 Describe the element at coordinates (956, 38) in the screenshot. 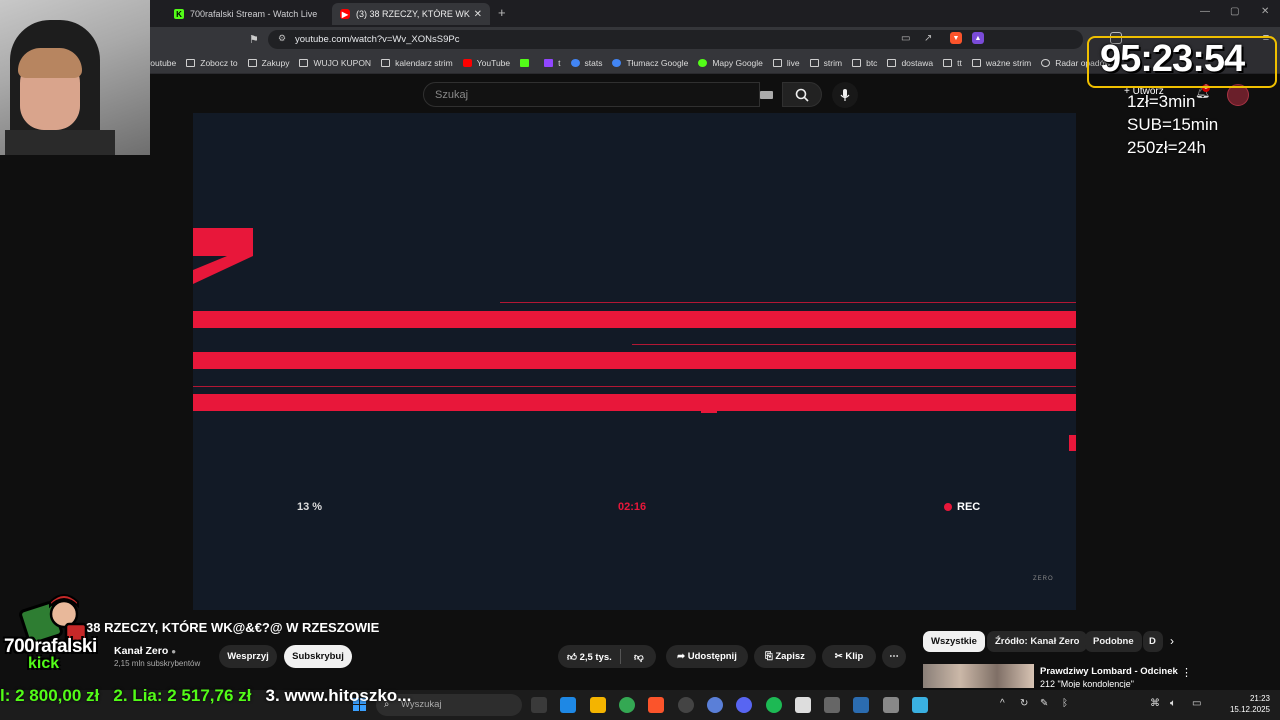

I see `brave-shield-icon: ▼` at that location.